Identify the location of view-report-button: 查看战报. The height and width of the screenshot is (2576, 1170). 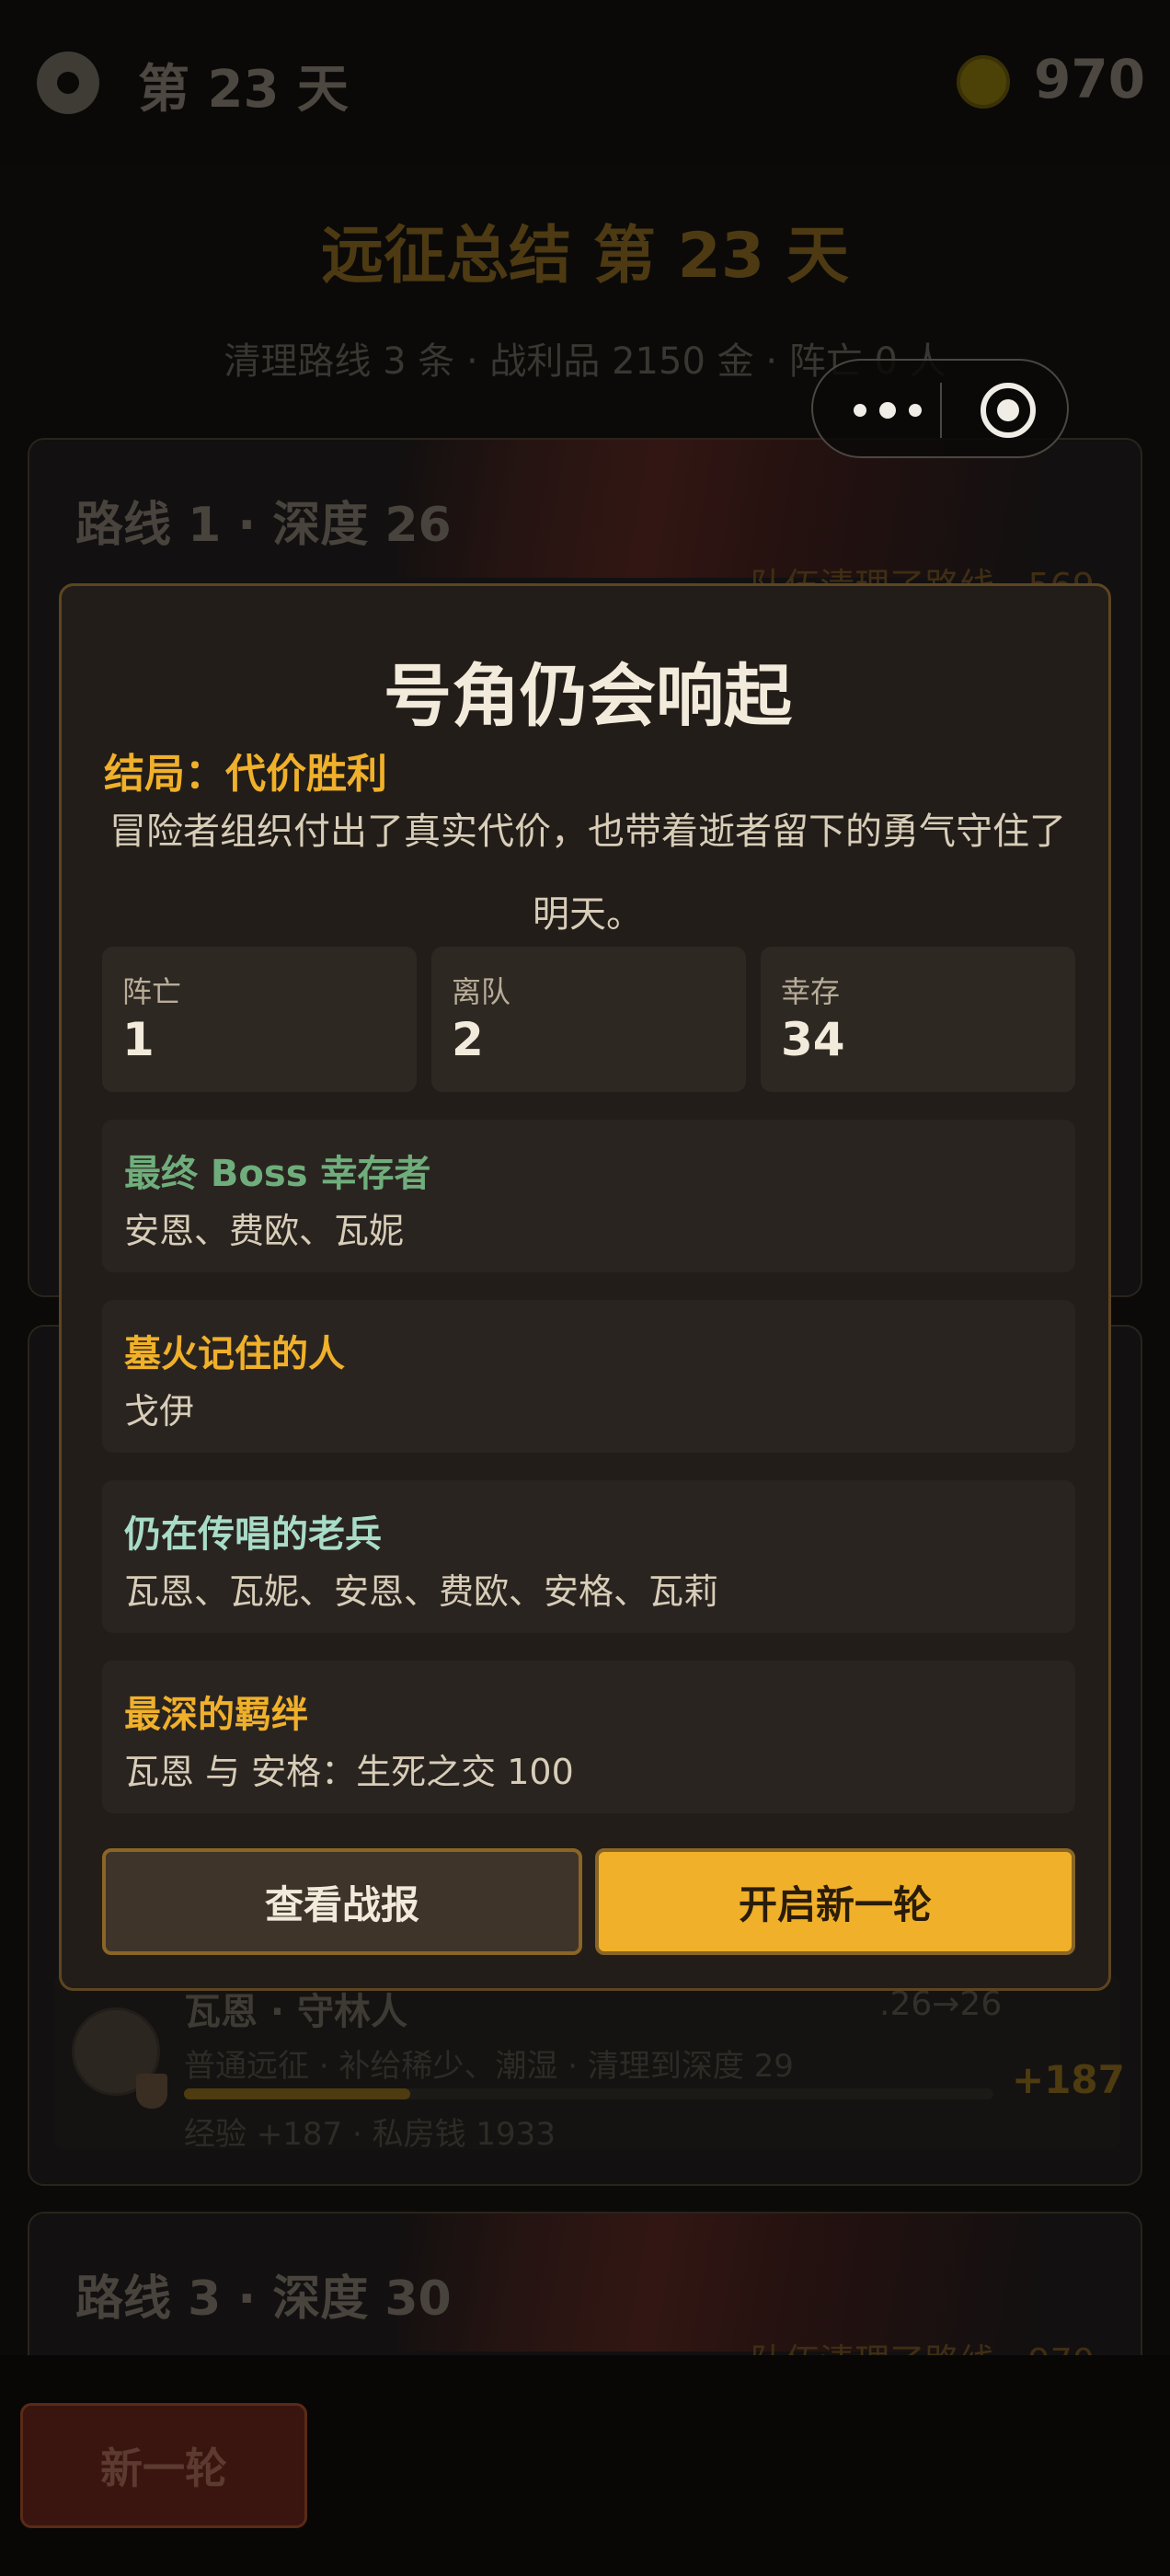
(342, 1901).